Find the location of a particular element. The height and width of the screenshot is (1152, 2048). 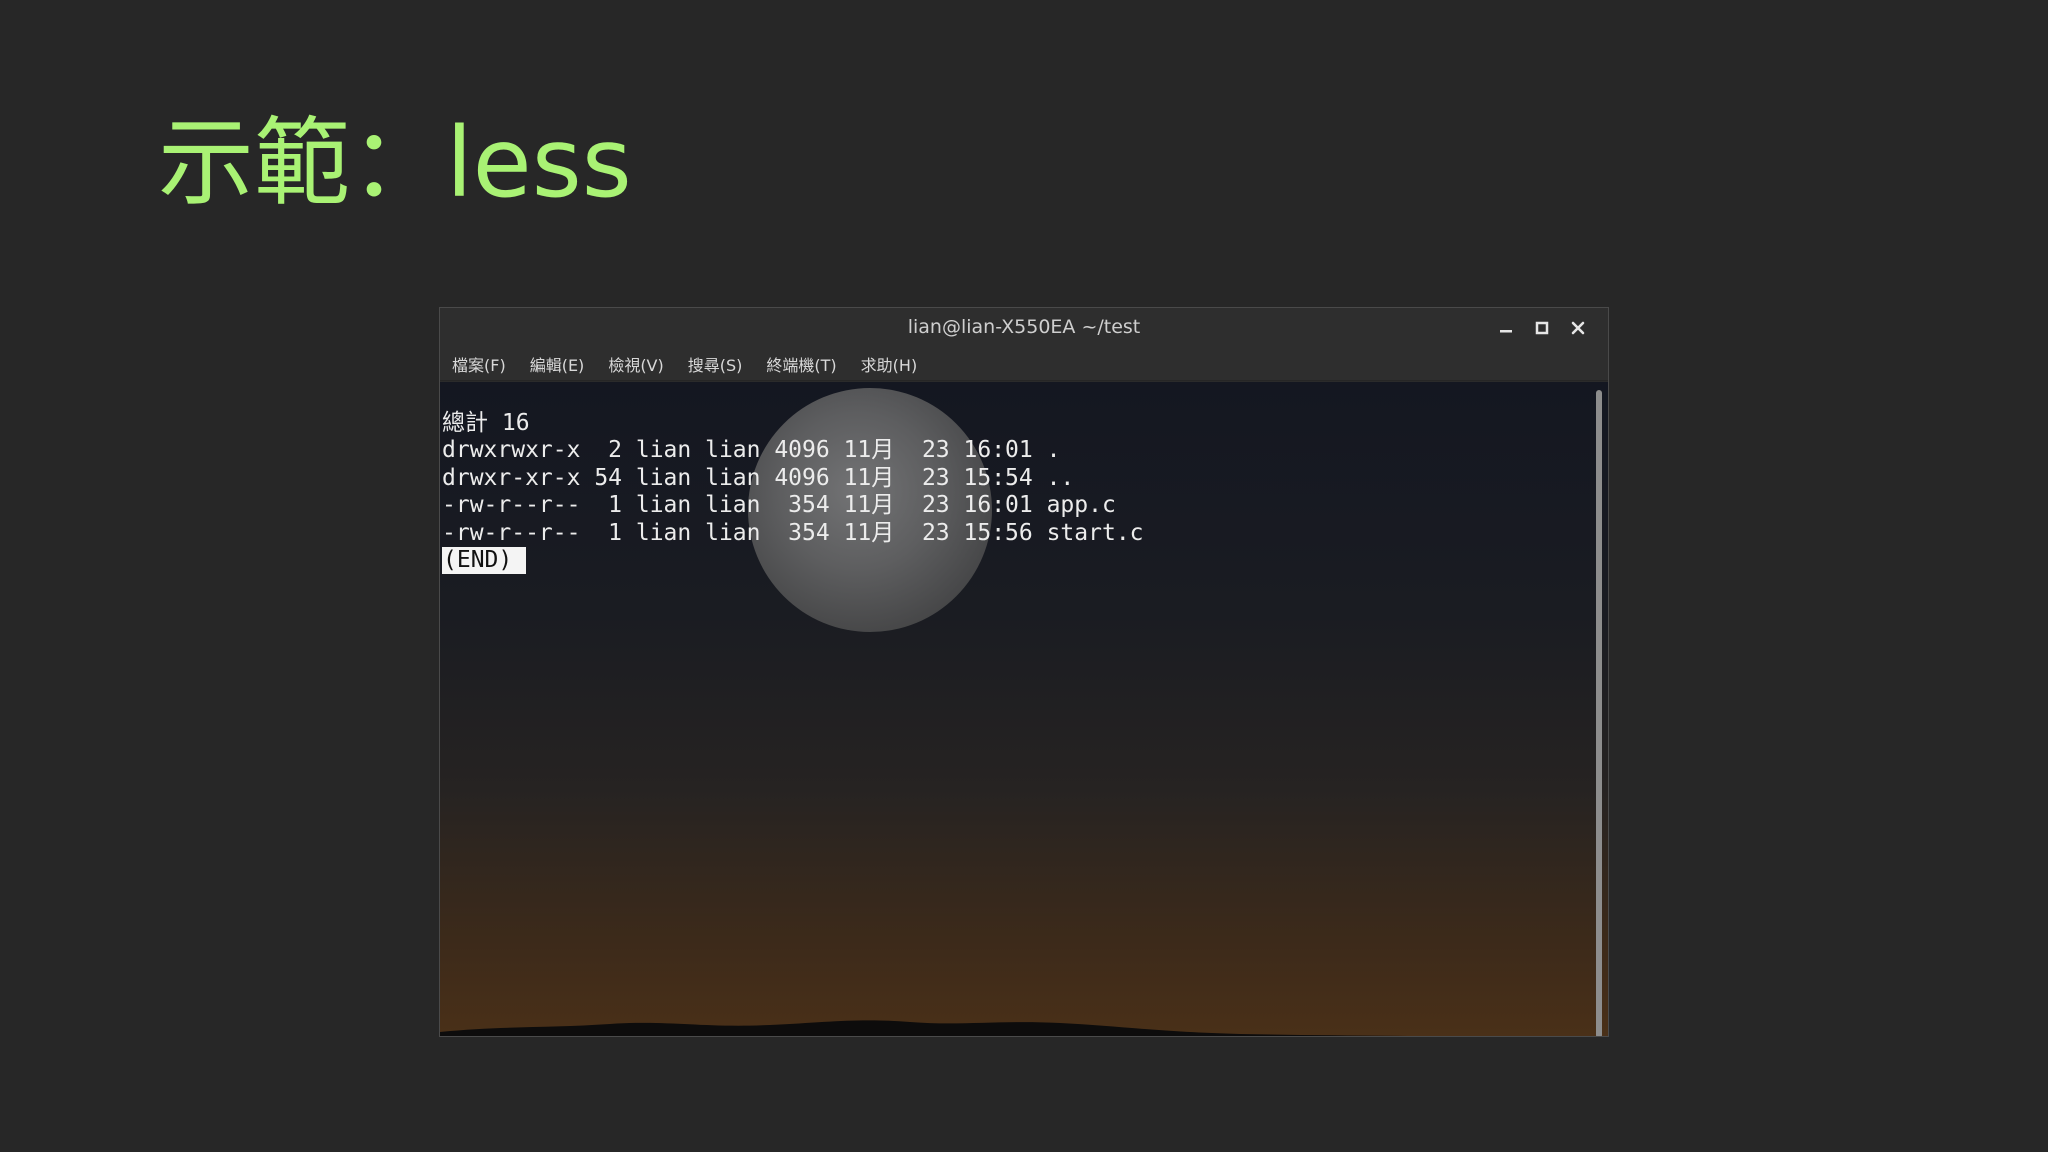

minimize-icon is located at coordinates (1506, 331).